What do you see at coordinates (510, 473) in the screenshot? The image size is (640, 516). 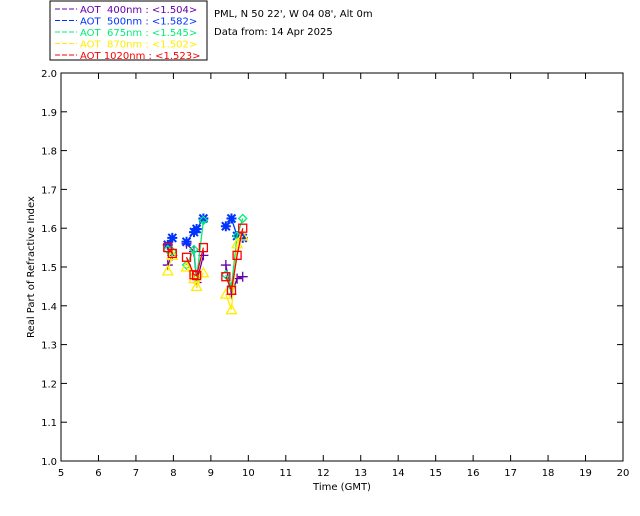 I see `x-tick-label: 17` at bounding box center [510, 473].